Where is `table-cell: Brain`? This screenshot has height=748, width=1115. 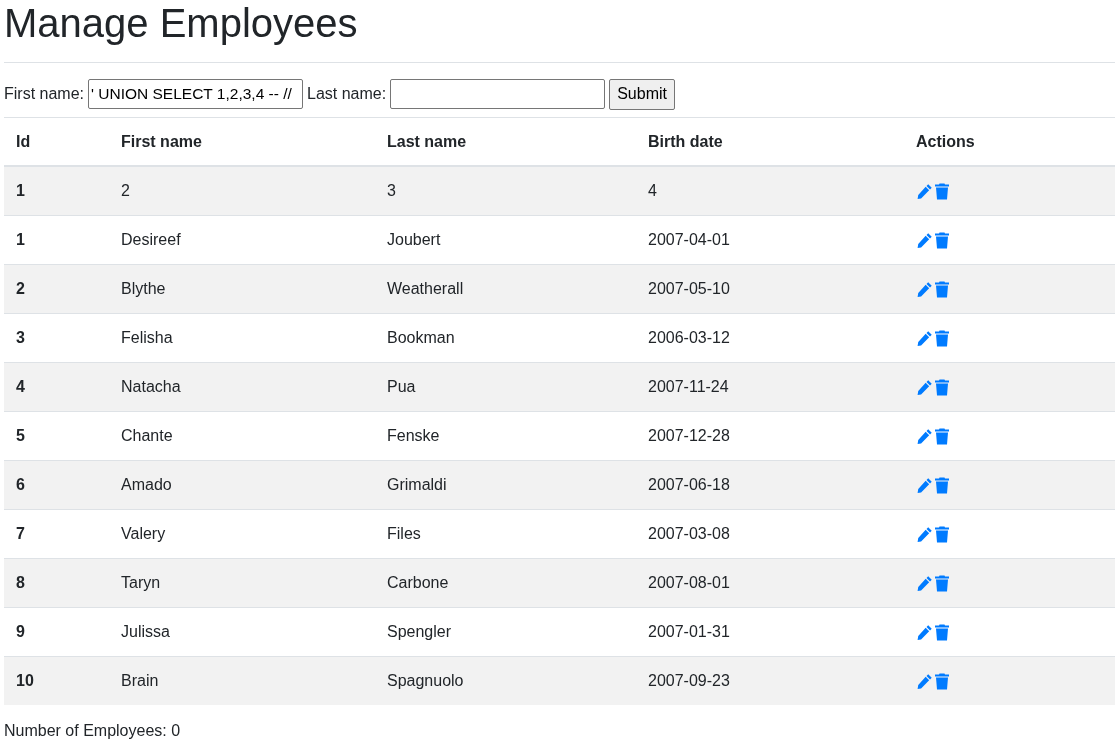 table-cell: Brain is located at coordinates (140, 680).